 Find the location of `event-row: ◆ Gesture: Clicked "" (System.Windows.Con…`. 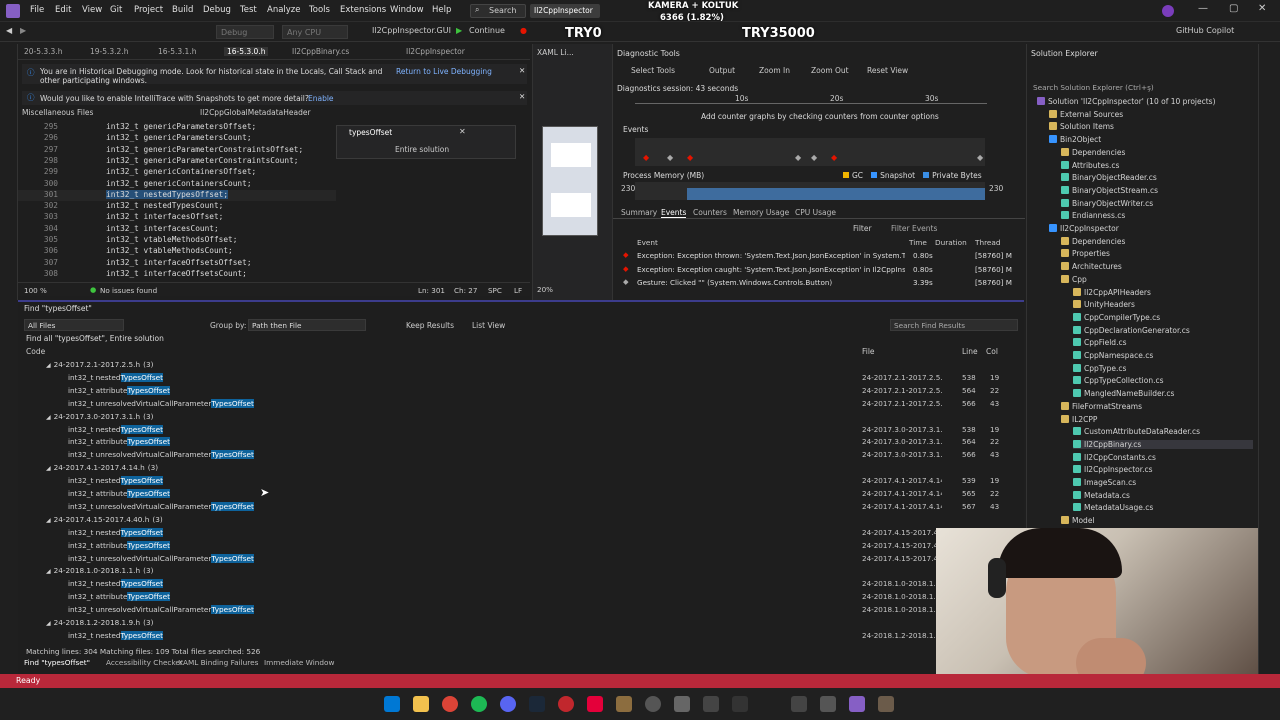

event-row: ◆ Gesture: Clicked "" (System.Windows.Con… is located at coordinates (819, 283).